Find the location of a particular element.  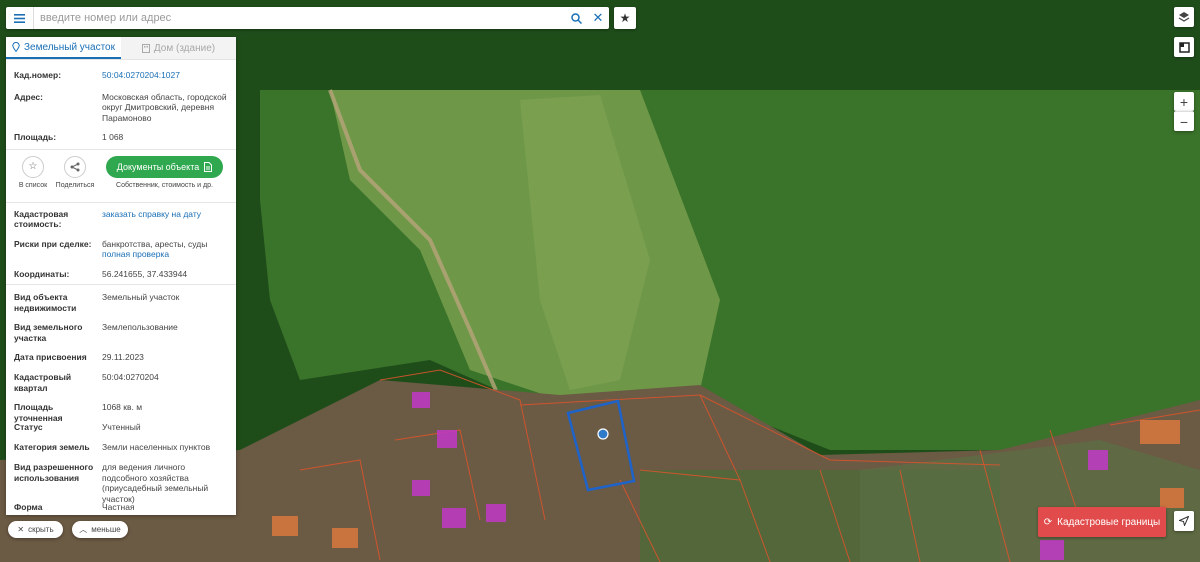

fullscreen-icon is located at coordinates (1184, 47).